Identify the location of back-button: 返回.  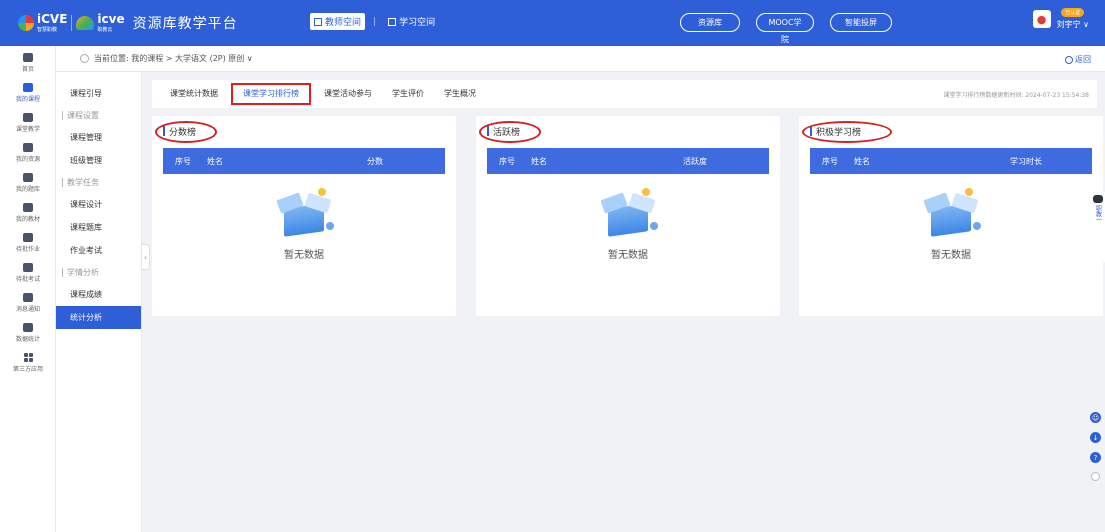
(1078, 59).